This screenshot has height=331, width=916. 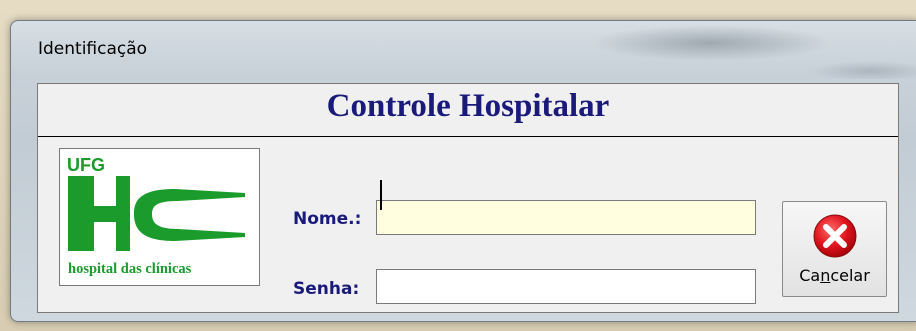 I want to click on app-header-title: Controle Hospitalar, so click(x=468, y=106).